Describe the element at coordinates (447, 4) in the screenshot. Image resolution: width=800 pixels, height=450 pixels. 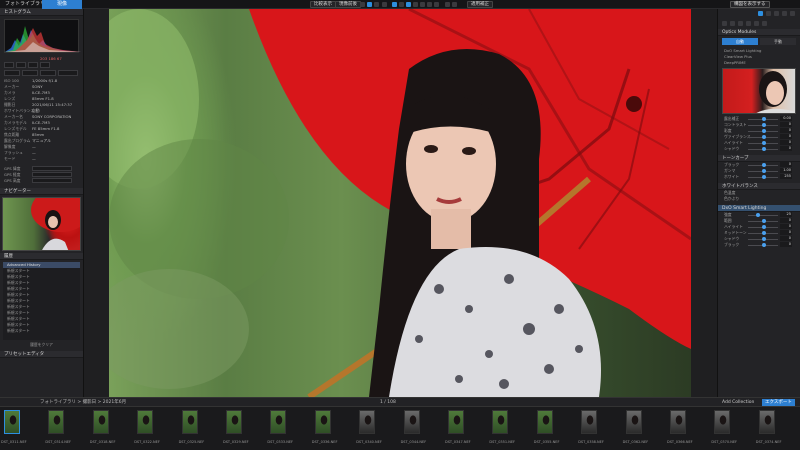
I see `horizon-icon` at that location.